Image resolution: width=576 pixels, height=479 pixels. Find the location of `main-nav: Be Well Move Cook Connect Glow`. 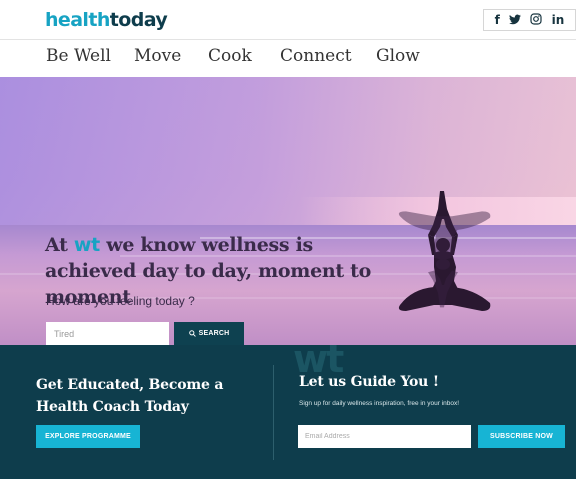

main-nav: Be Well Move Cook Connect Glow is located at coordinates (288, 58).